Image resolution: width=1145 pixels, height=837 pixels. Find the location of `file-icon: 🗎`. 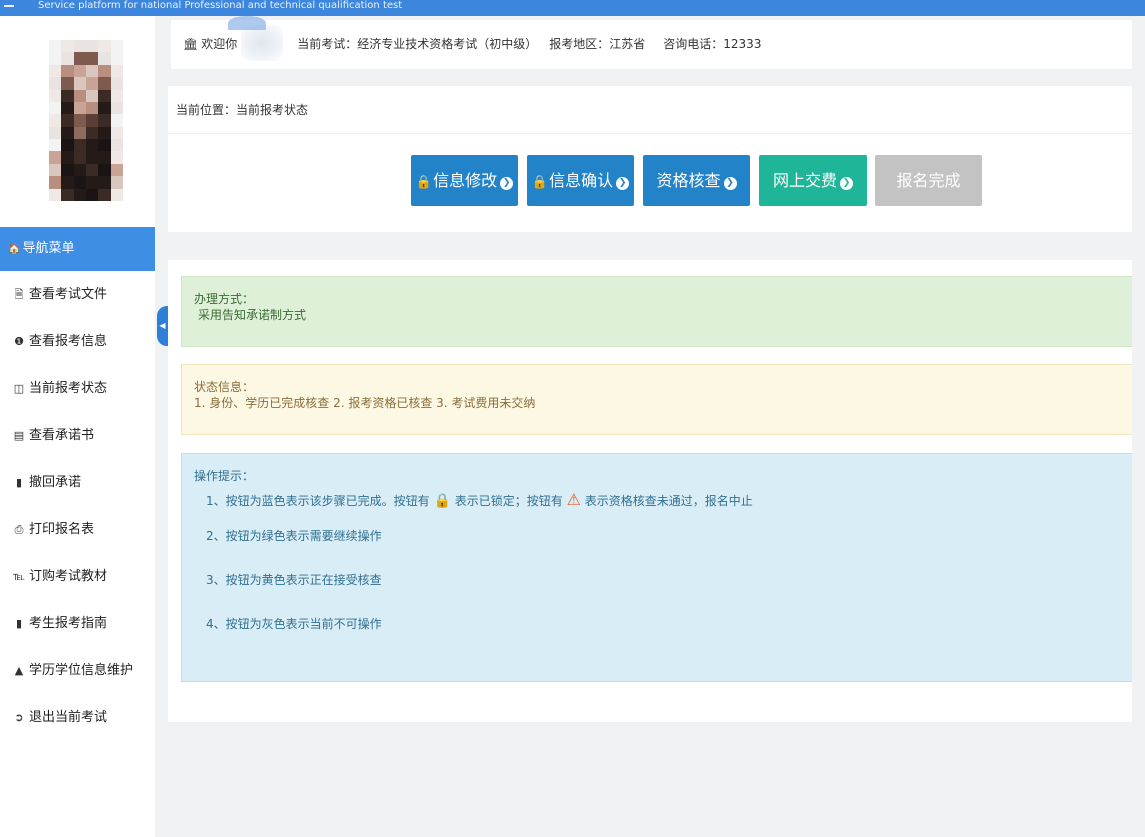

file-icon: 🗎 is located at coordinates (19, 294).